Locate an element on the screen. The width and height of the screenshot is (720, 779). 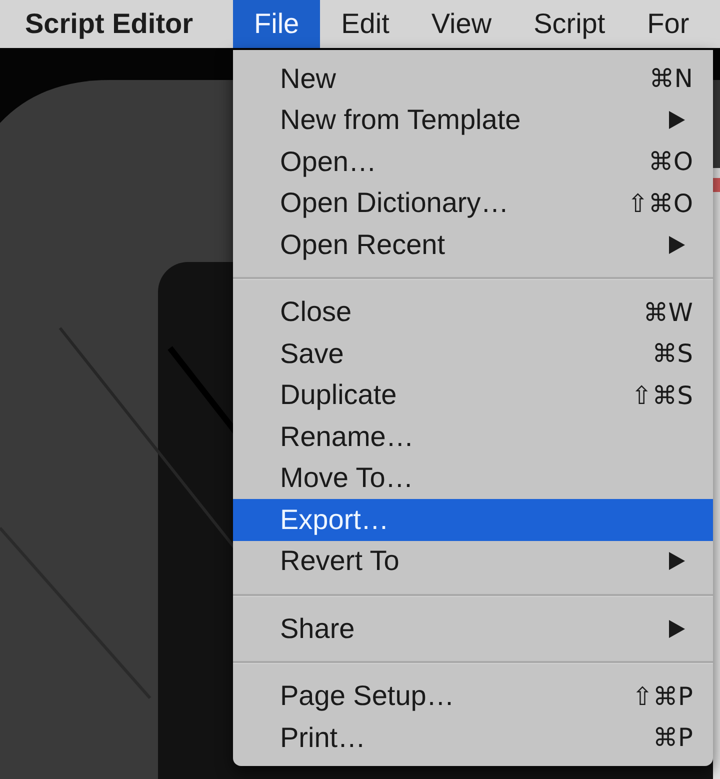
menu-item: Print… ⌘P is located at coordinates (473, 737).